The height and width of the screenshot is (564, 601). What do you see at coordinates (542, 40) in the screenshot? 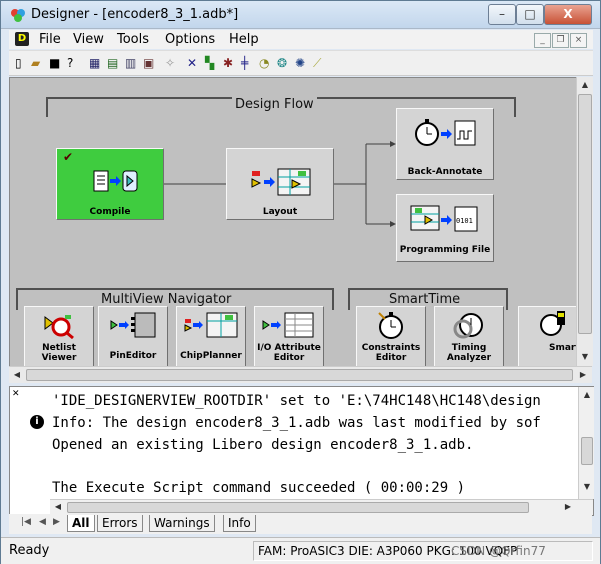
I see `mdi-minimize-button: _` at bounding box center [542, 40].